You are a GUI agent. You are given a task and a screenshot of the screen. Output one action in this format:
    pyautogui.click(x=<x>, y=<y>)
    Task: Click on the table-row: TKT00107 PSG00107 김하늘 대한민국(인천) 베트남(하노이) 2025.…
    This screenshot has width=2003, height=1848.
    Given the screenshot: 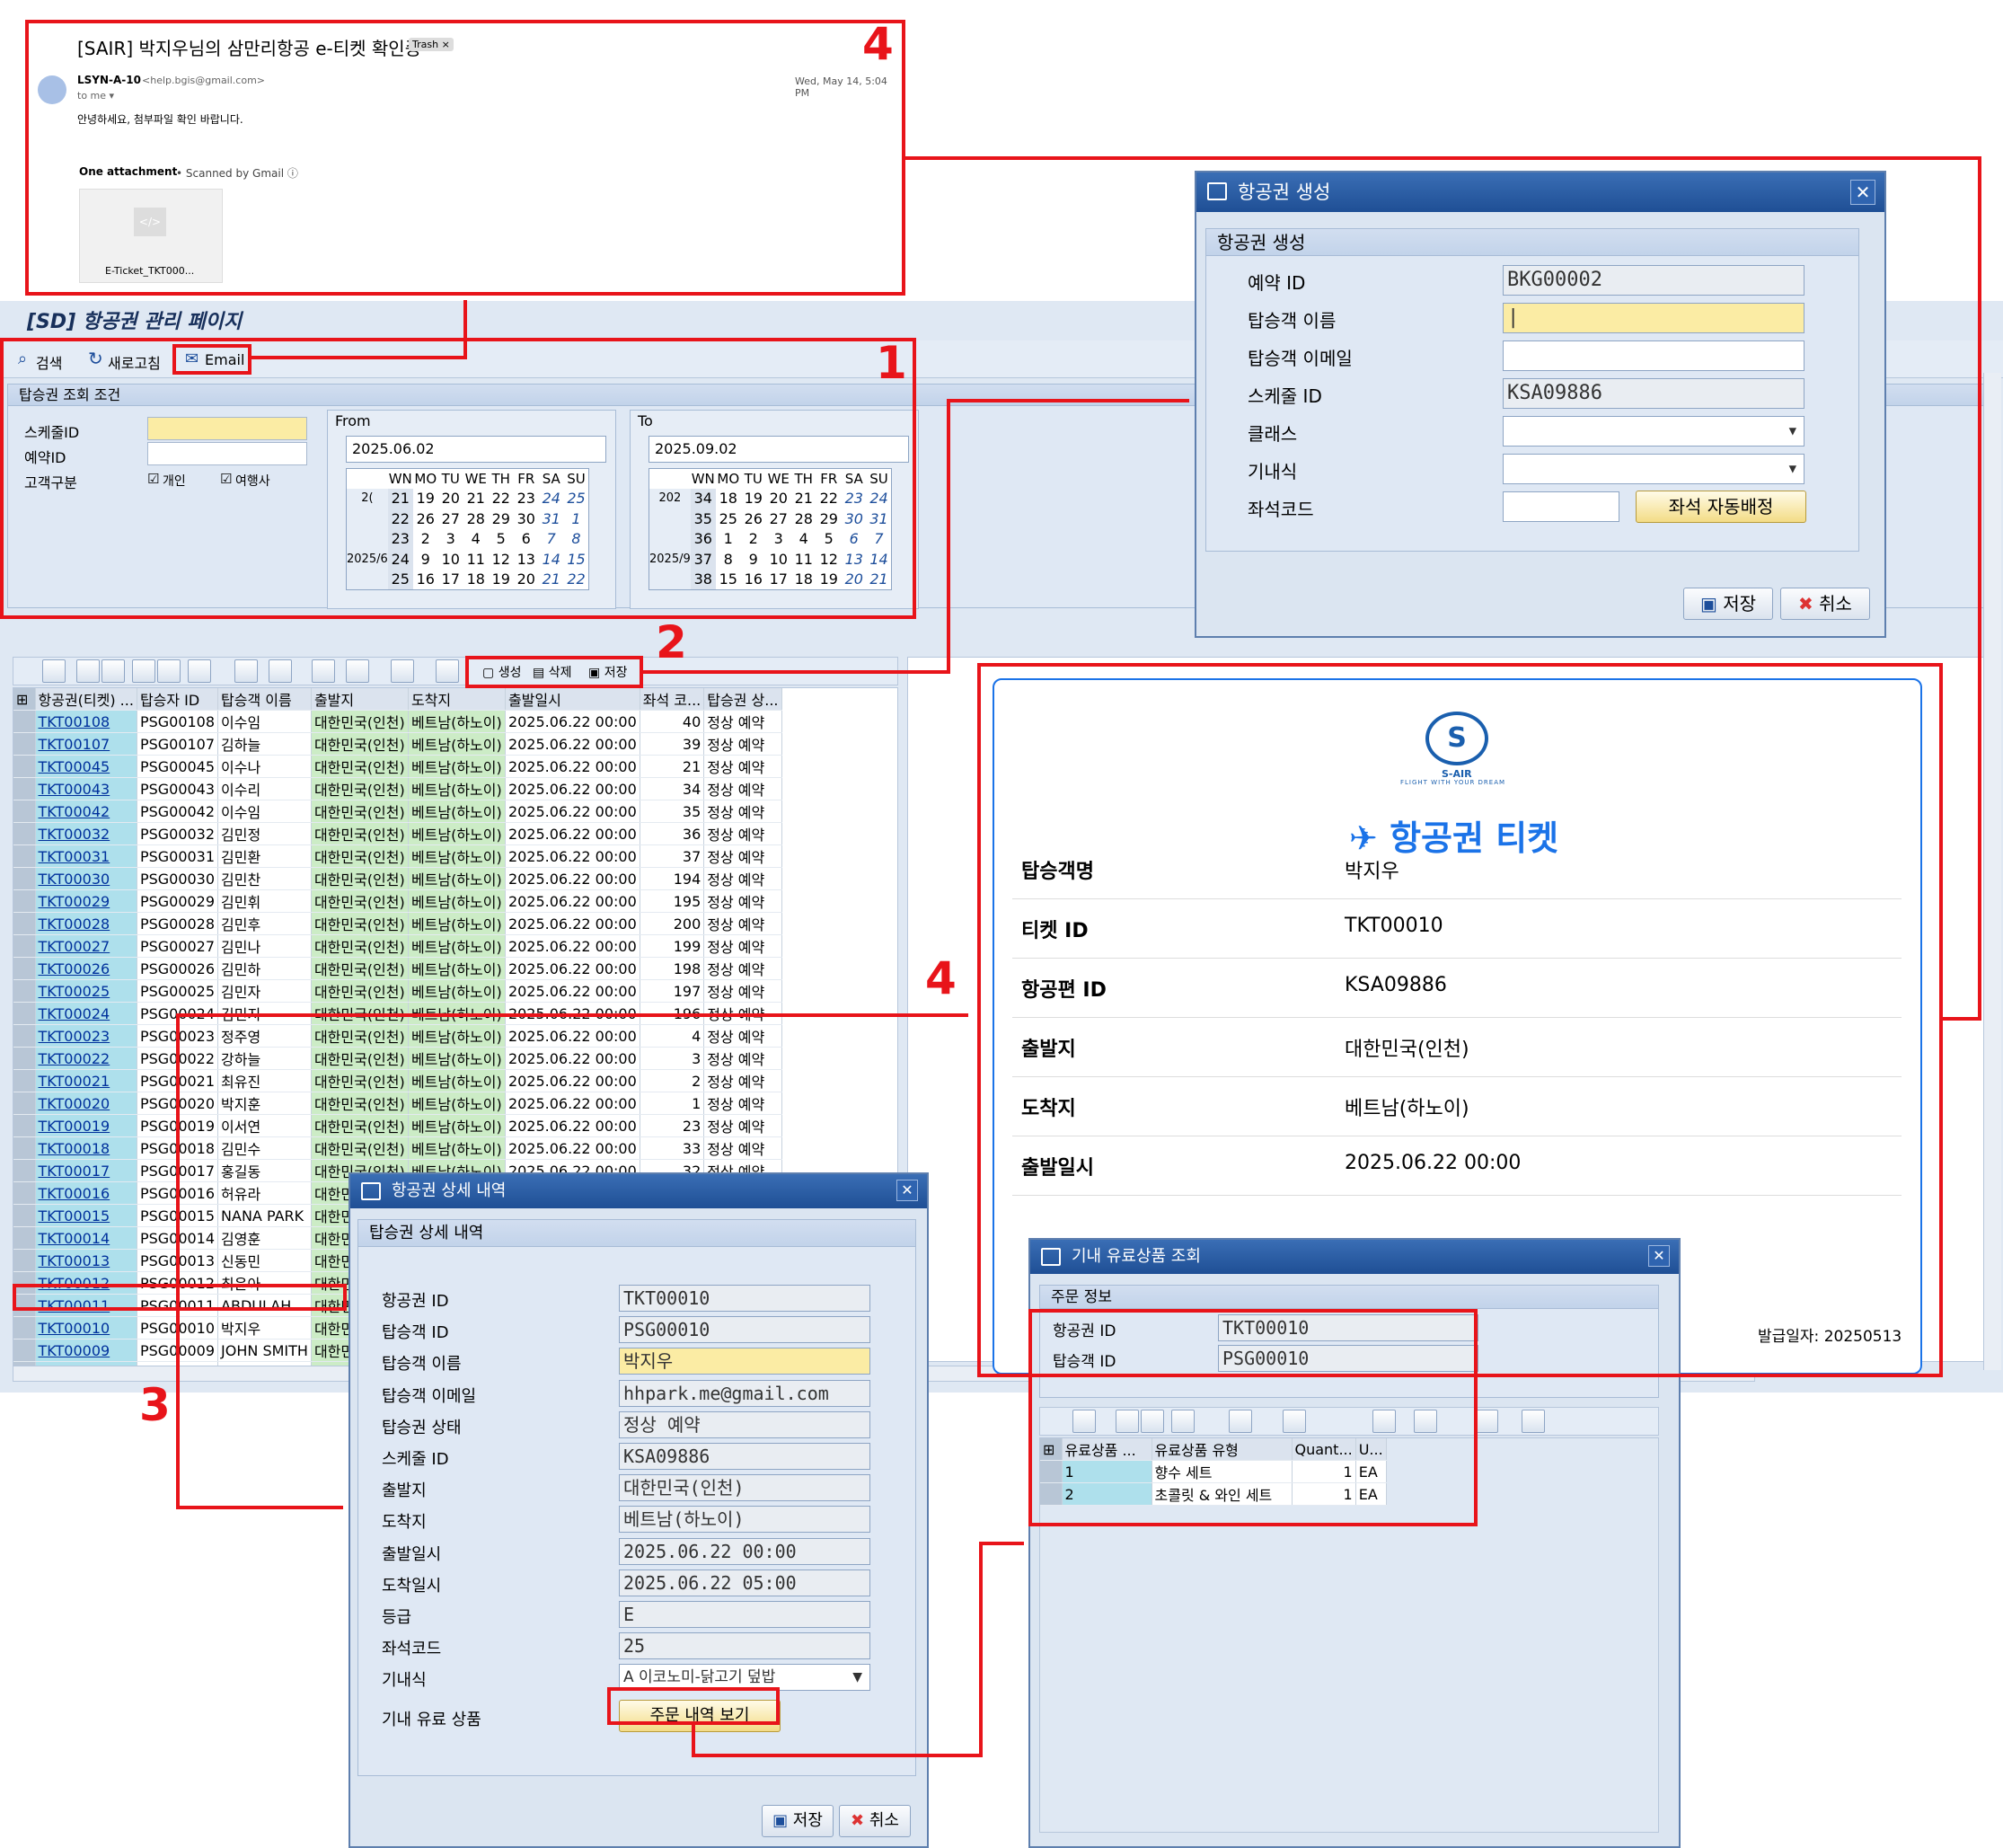 What is the action you would take?
    pyautogui.click(x=397, y=744)
    